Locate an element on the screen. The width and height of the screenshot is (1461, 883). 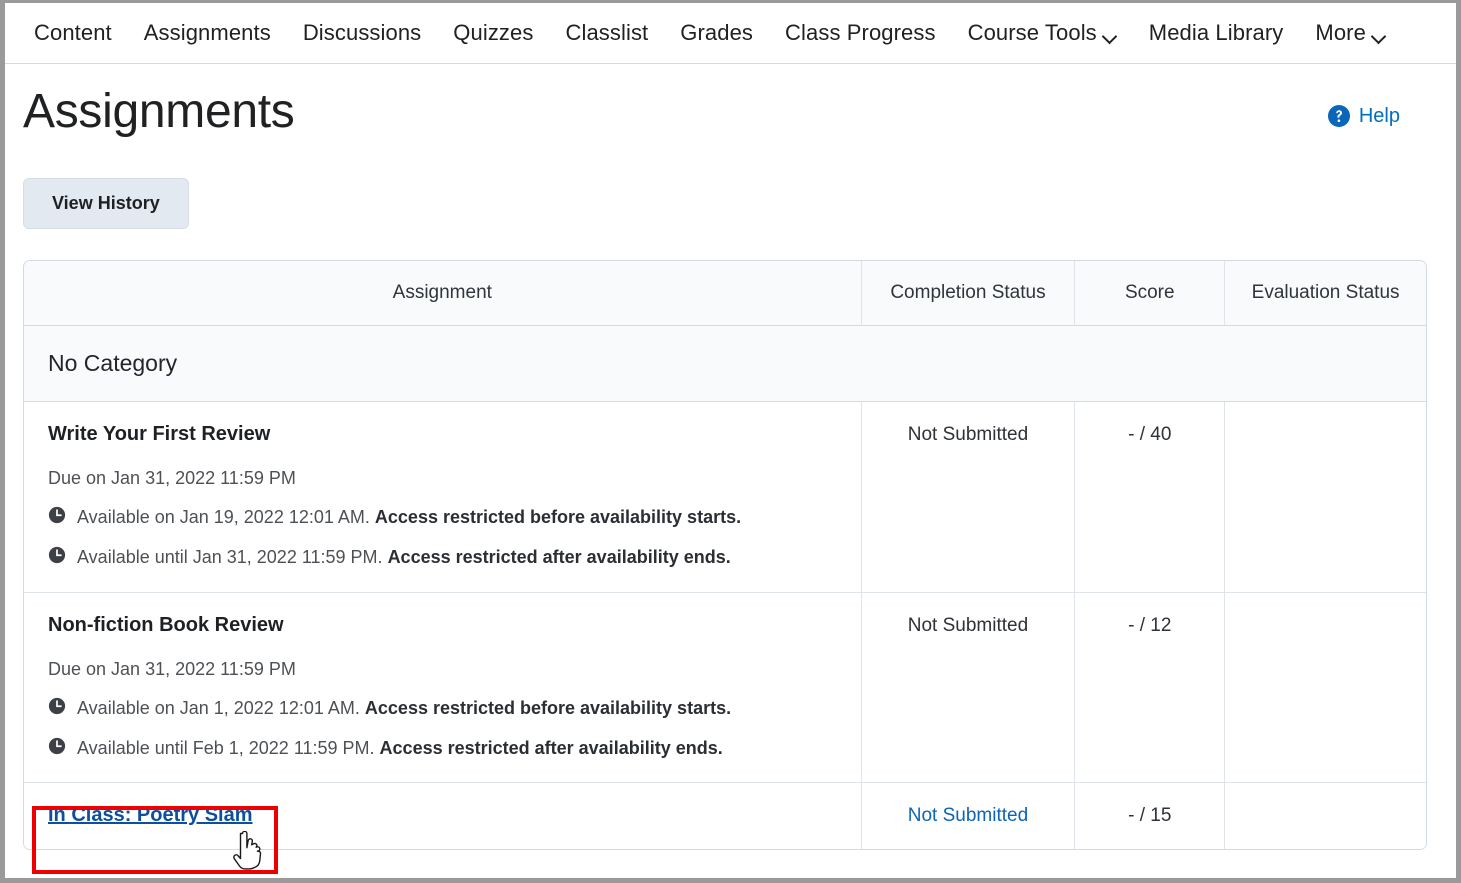
nav-item-more: More is located at coordinates (1350, 33).